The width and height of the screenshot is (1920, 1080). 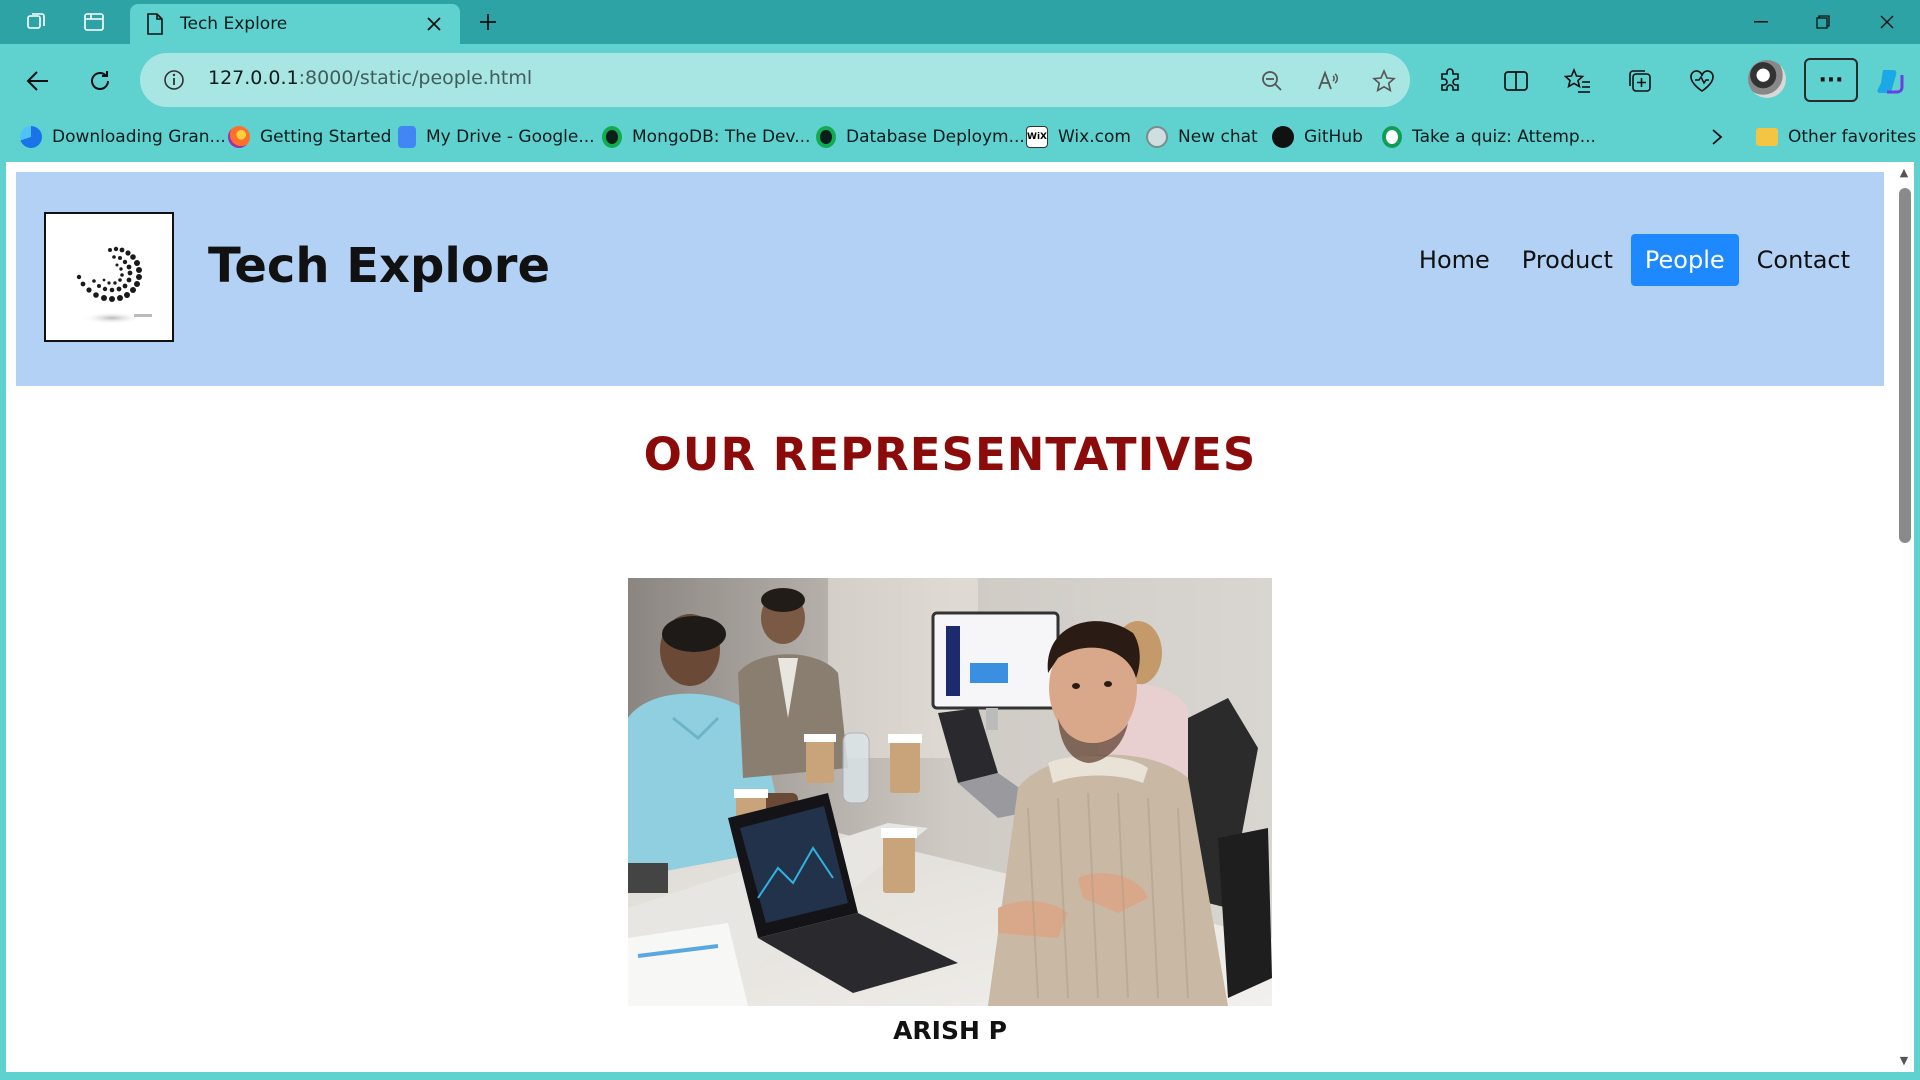 What do you see at coordinates (114, 285) in the screenshot?
I see `spiral-logo-icon` at bounding box center [114, 285].